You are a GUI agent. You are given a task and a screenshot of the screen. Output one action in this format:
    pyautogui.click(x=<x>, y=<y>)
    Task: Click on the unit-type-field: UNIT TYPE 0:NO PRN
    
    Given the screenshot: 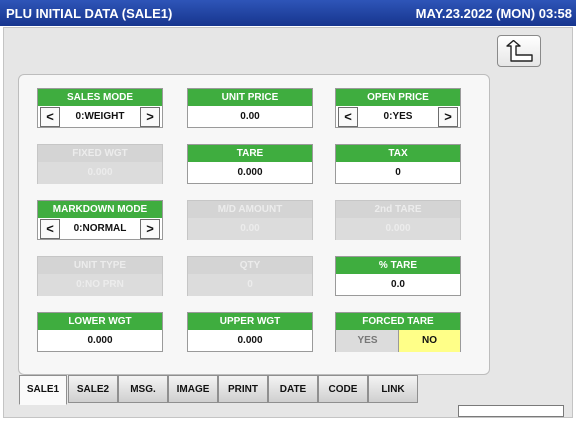 What is the action you would take?
    pyautogui.click(x=100, y=276)
    